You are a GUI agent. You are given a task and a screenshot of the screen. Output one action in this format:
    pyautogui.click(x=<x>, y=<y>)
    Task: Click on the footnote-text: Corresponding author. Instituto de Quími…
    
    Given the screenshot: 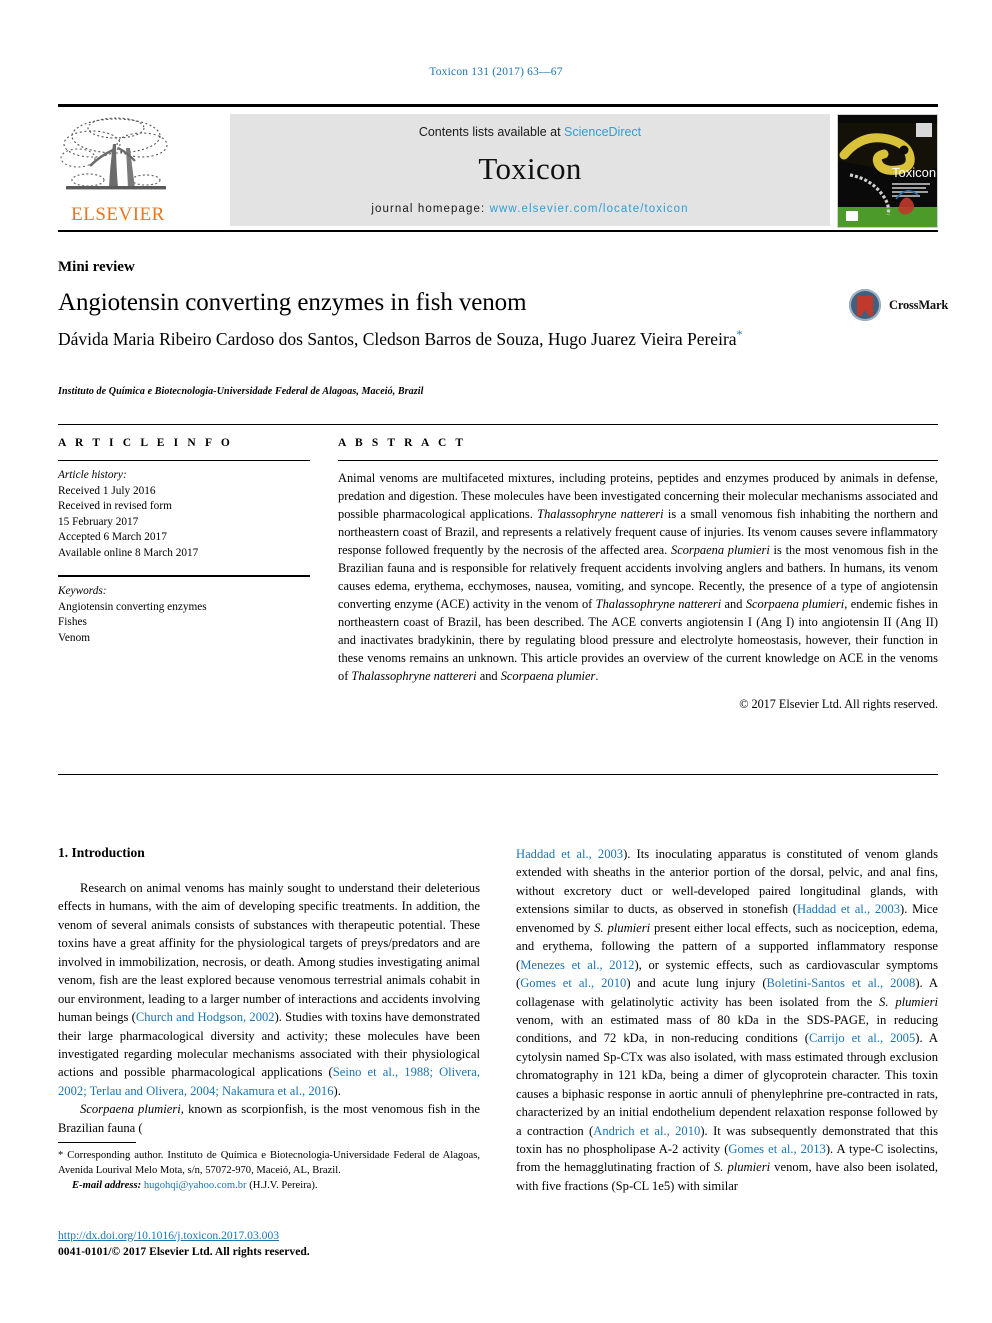 What is the action you would take?
    pyautogui.click(x=269, y=1163)
    